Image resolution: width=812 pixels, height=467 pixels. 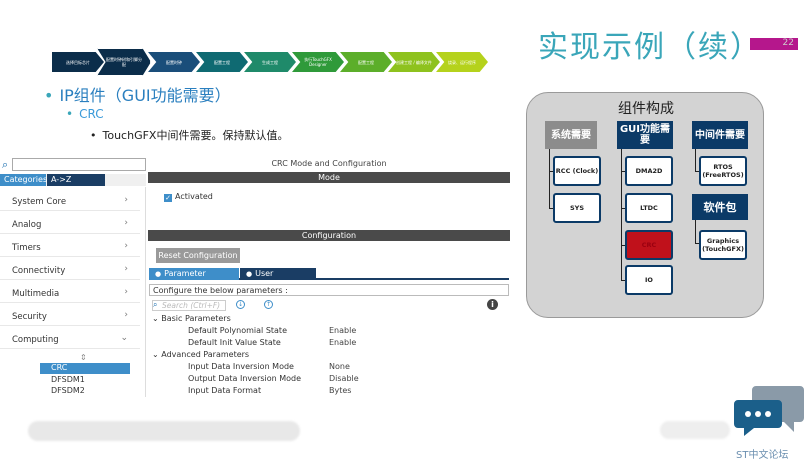 What do you see at coordinates (237, 330) in the screenshot?
I see `param-default-polynomial: Default Polynomial State` at bounding box center [237, 330].